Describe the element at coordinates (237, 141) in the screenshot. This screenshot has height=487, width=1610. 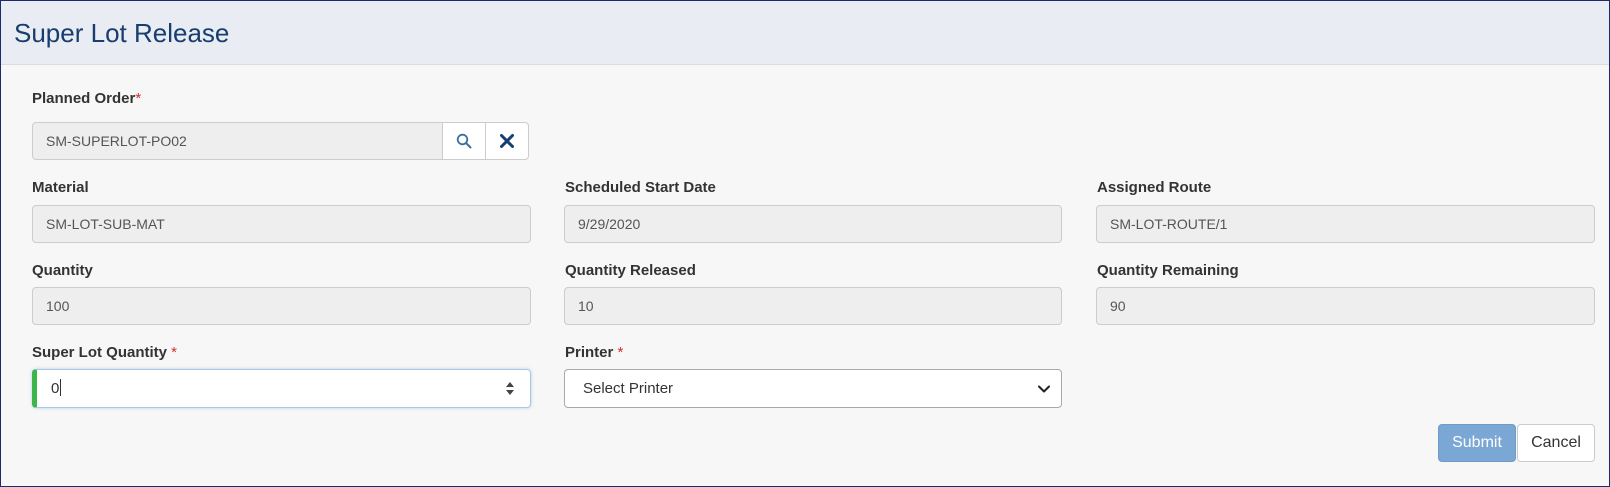
I see `planned-order-input: SM-SUPERLOT-PO02` at that location.